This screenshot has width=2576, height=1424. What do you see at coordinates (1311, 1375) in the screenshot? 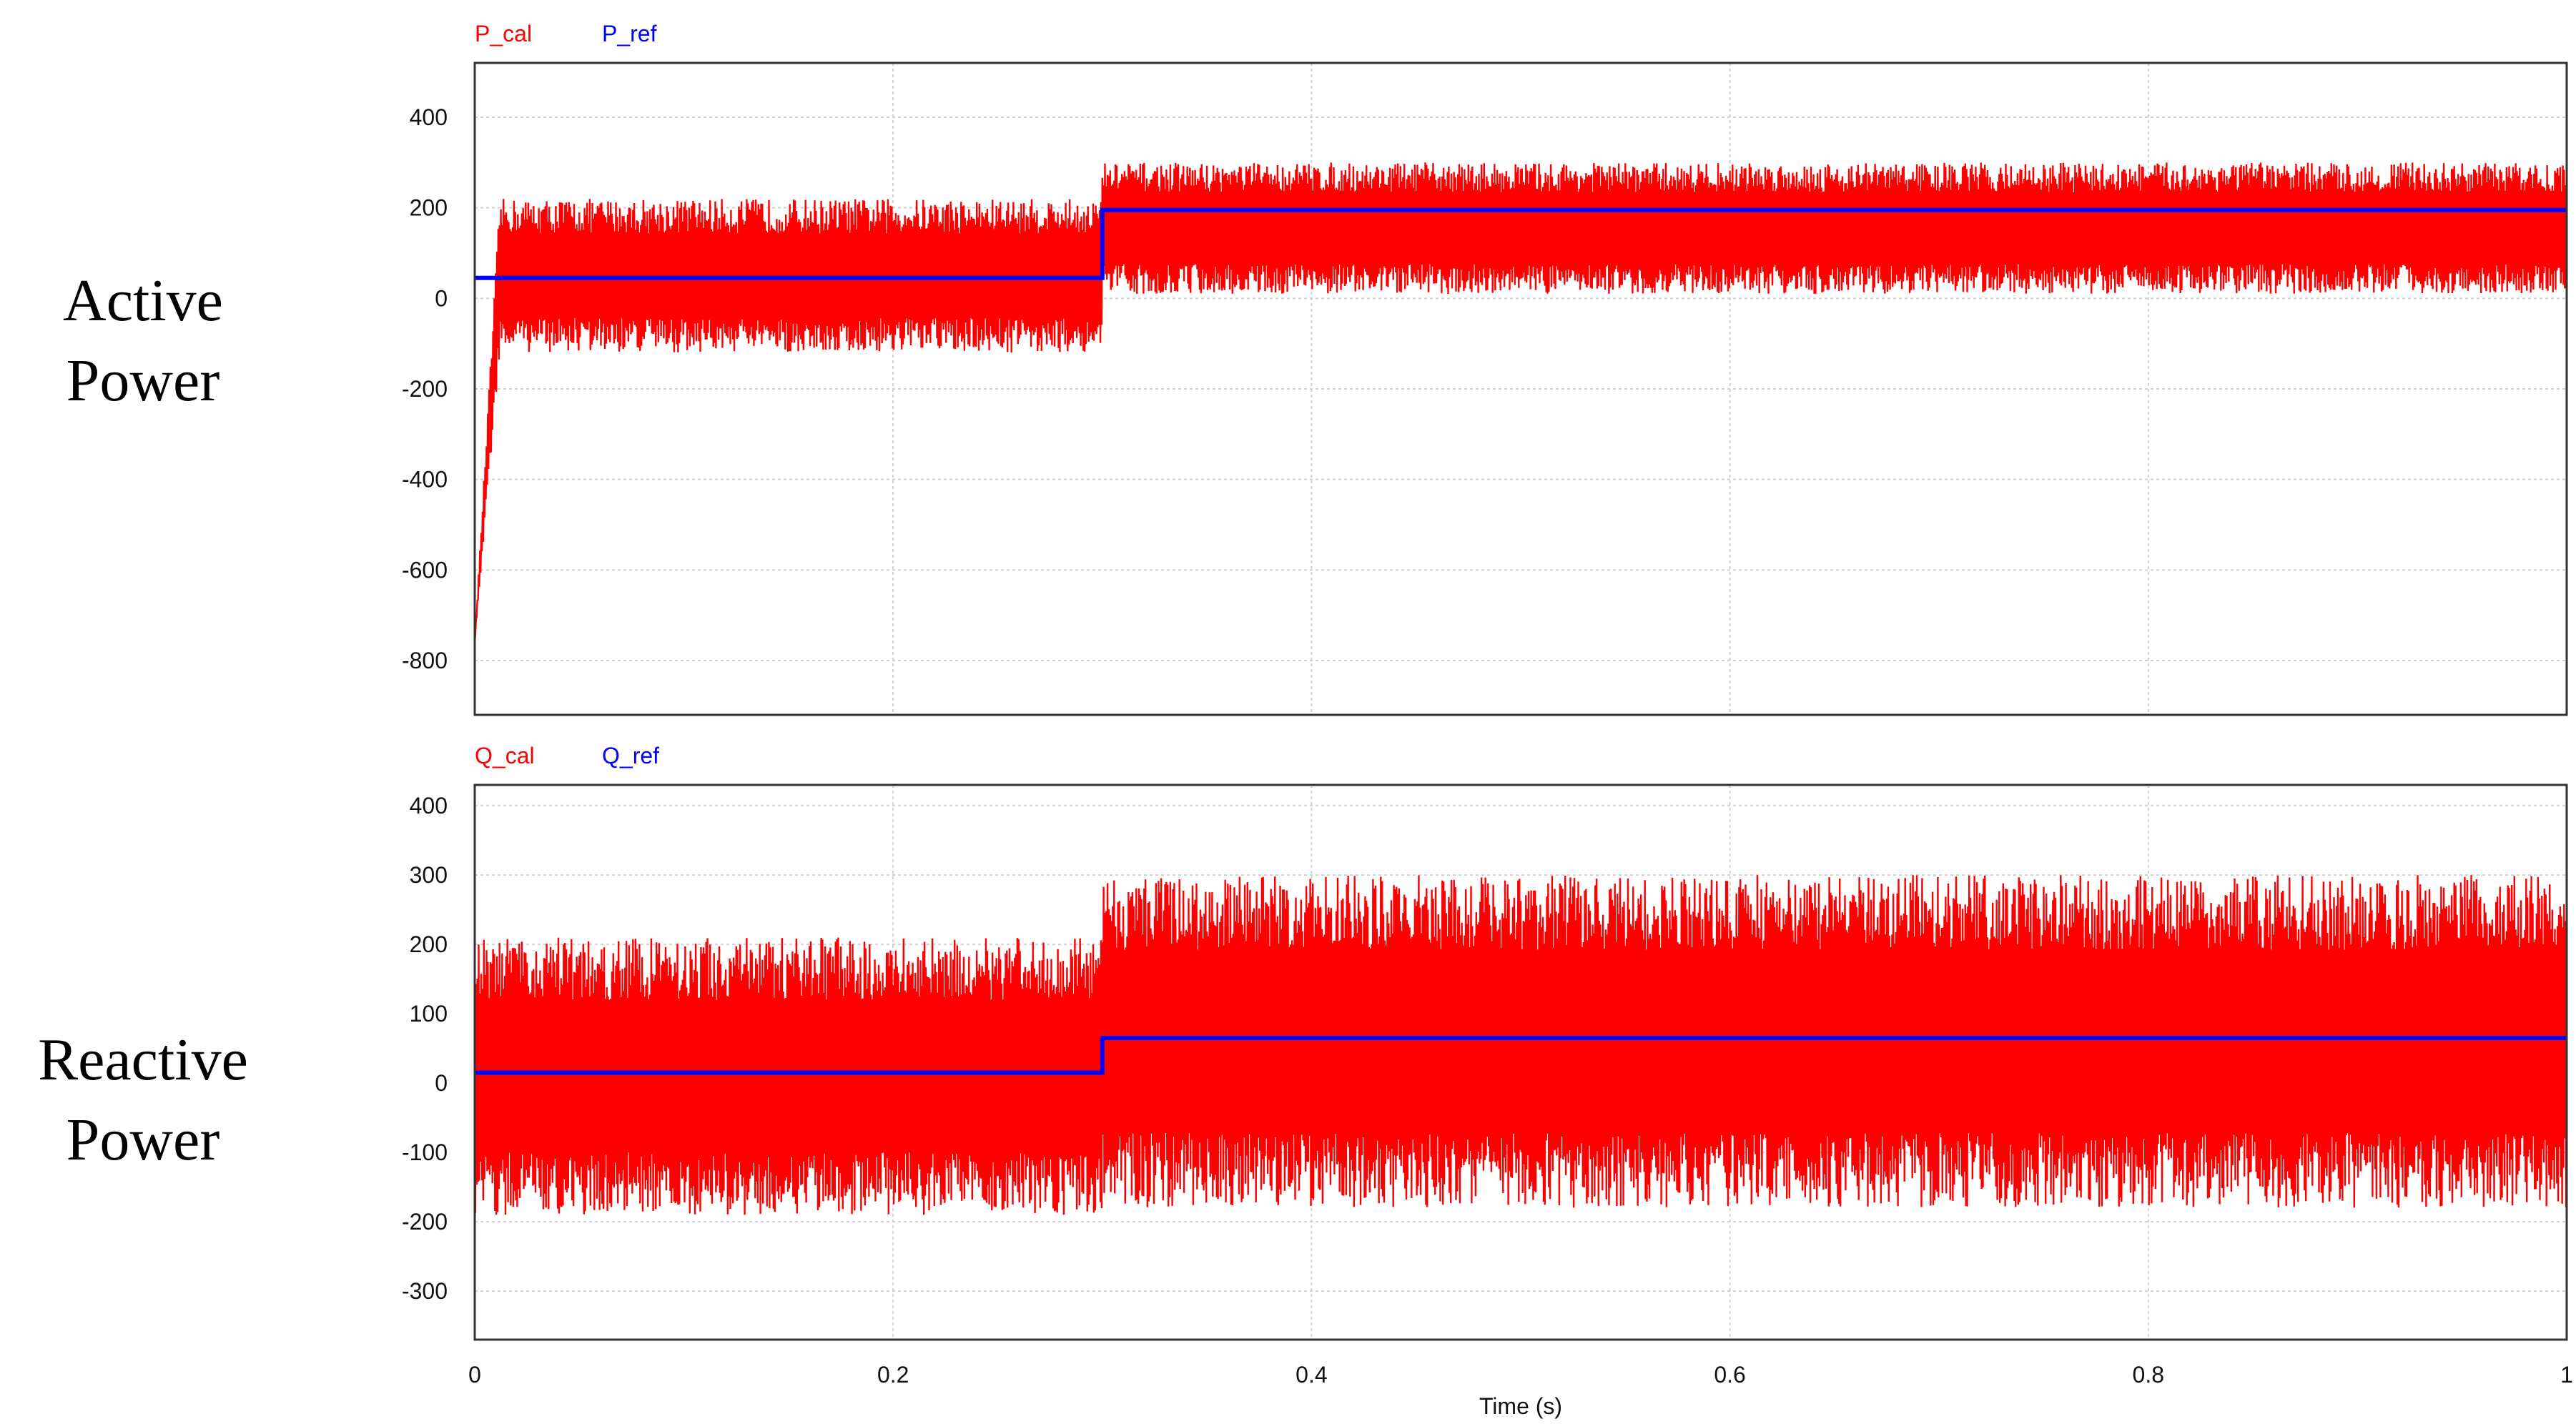
I see `x-tick-label: 0.4` at bounding box center [1311, 1375].